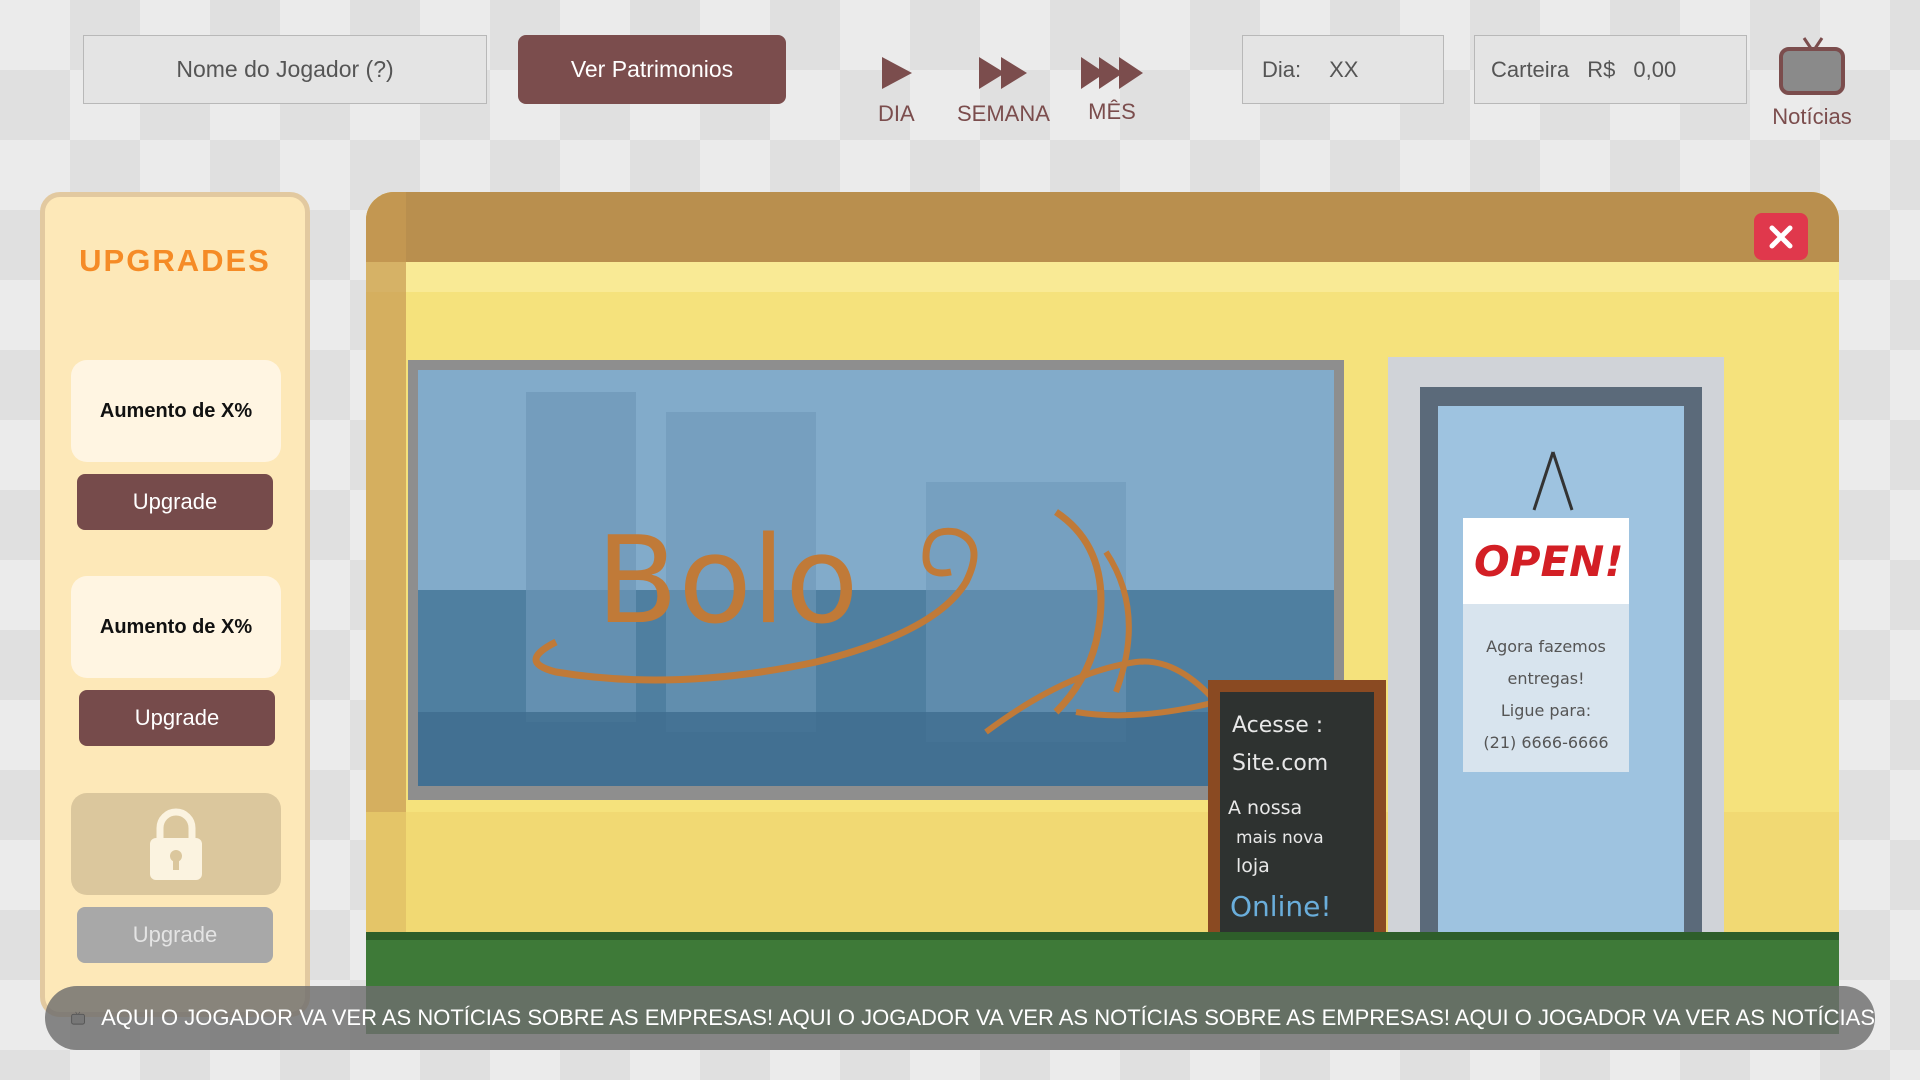 The height and width of the screenshot is (1080, 1920). I want to click on wallet-display: Carteira R$ 0,00, so click(1610, 69).